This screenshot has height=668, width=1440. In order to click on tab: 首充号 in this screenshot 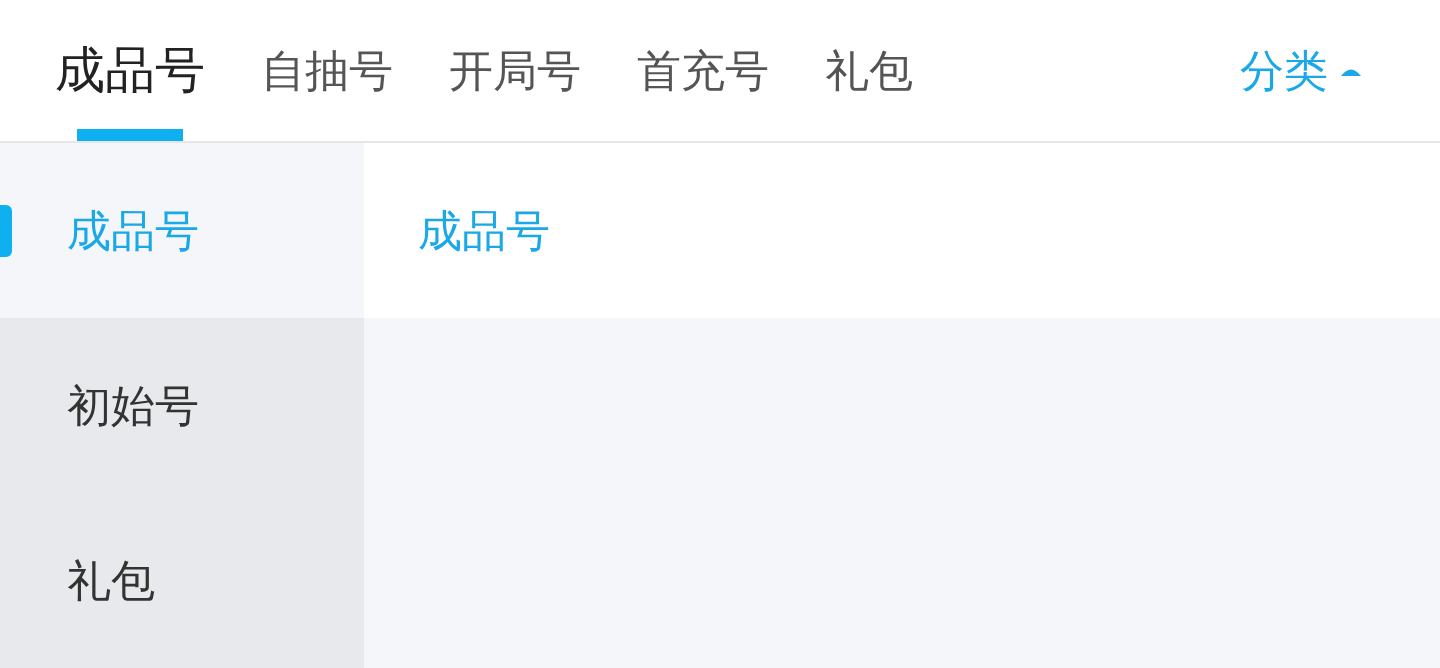, I will do `click(703, 70)`.